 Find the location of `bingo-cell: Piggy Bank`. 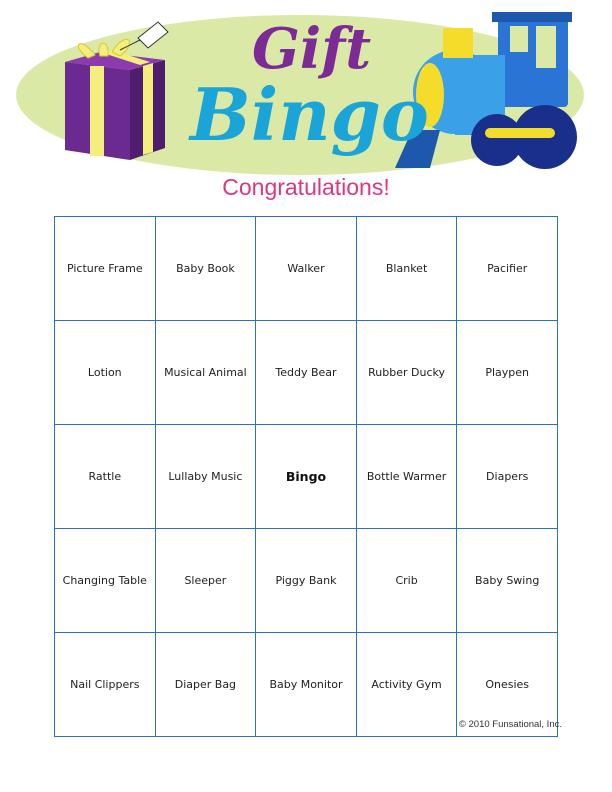

bingo-cell: Piggy Bank is located at coordinates (306, 580).